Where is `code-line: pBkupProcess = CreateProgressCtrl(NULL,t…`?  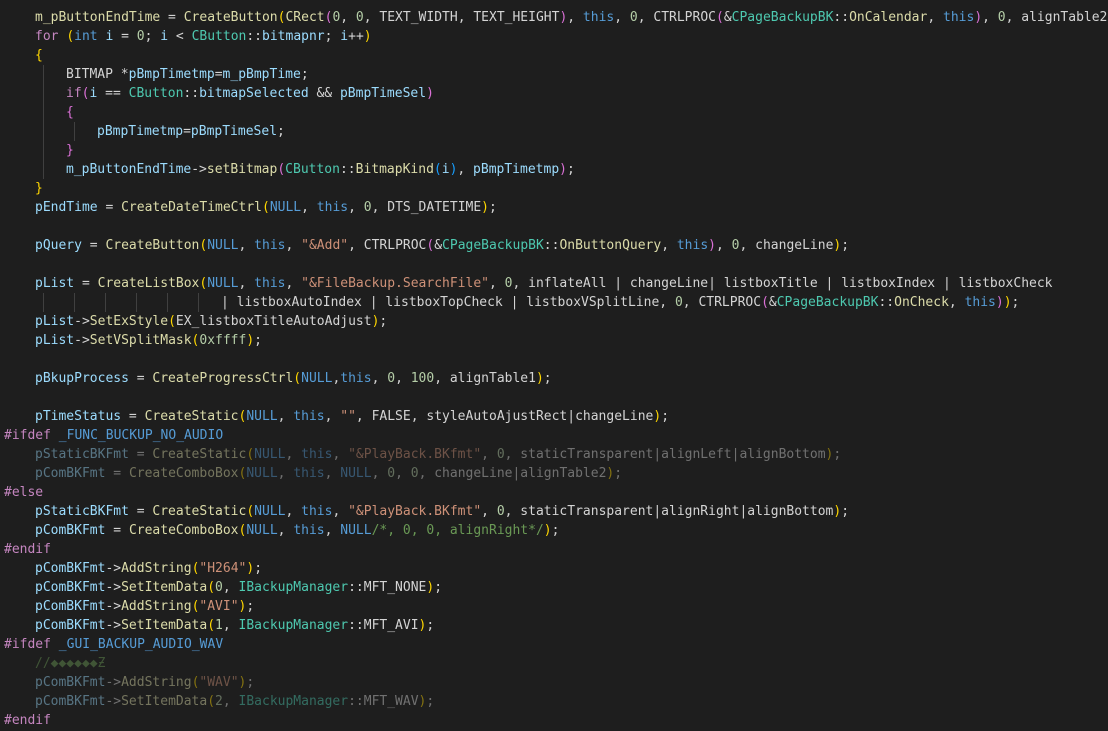
code-line: pBkupProcess = CreateProgressCtrl(NULL,t… is located at coordinates (293, 378).